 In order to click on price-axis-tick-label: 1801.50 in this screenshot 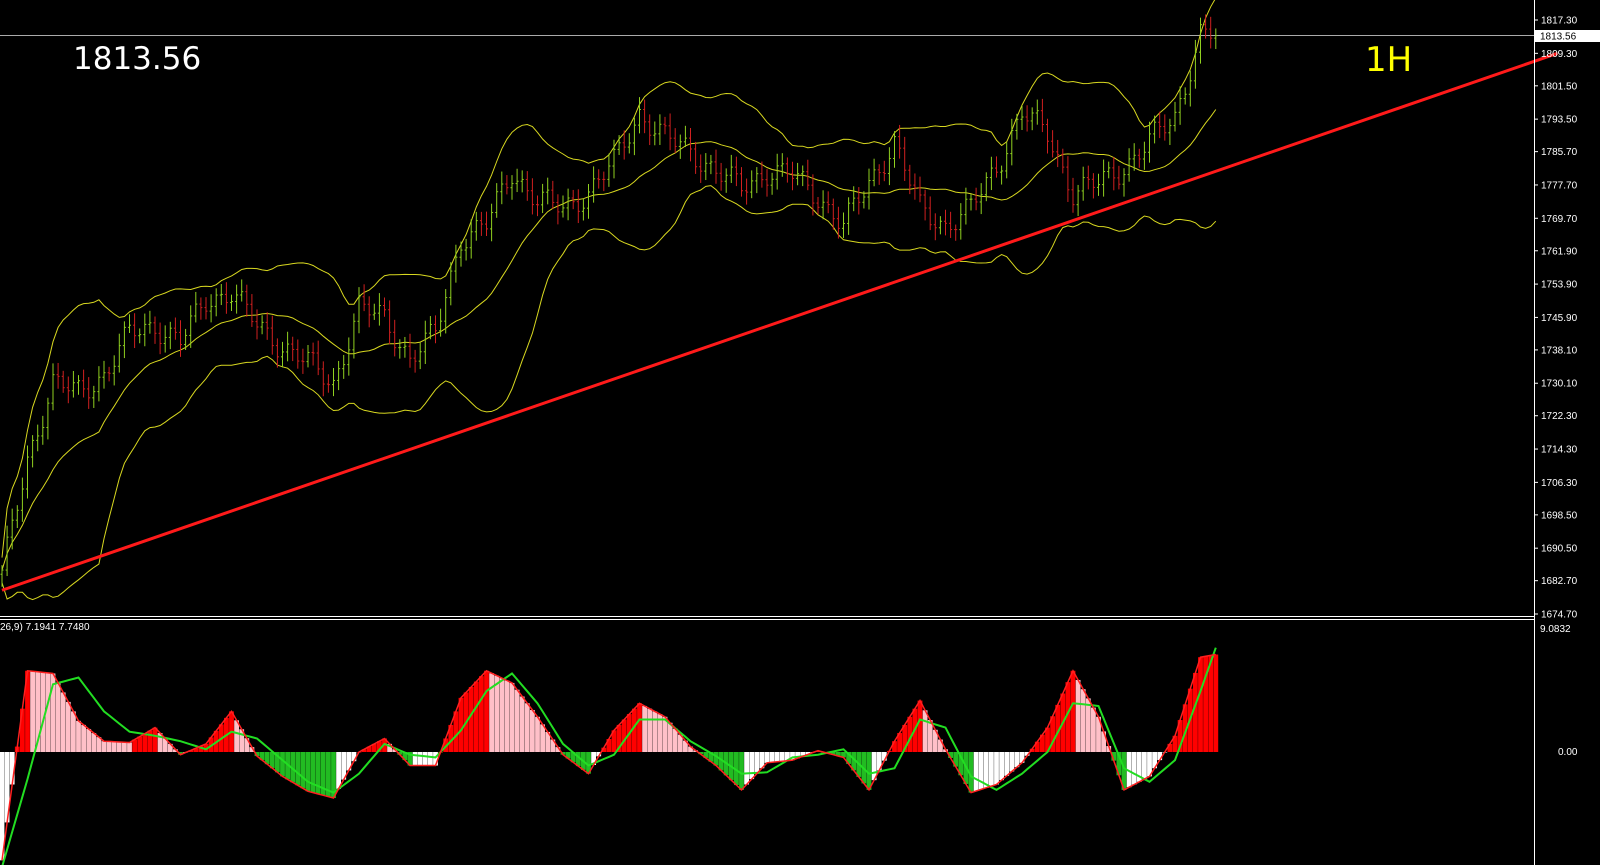, I will do `click(1559, 86)`.